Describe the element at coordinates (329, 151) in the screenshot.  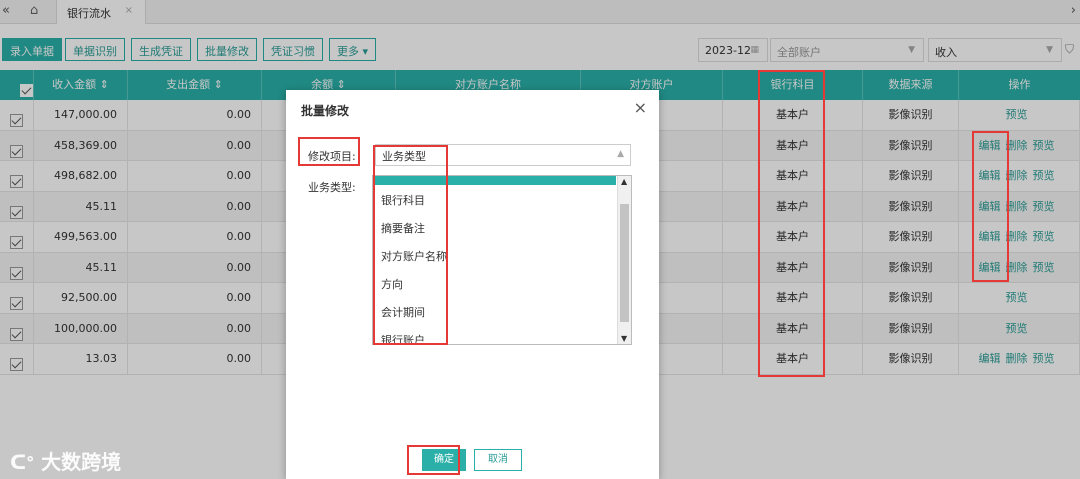
I see `annotation-box-modify-item` at that location.